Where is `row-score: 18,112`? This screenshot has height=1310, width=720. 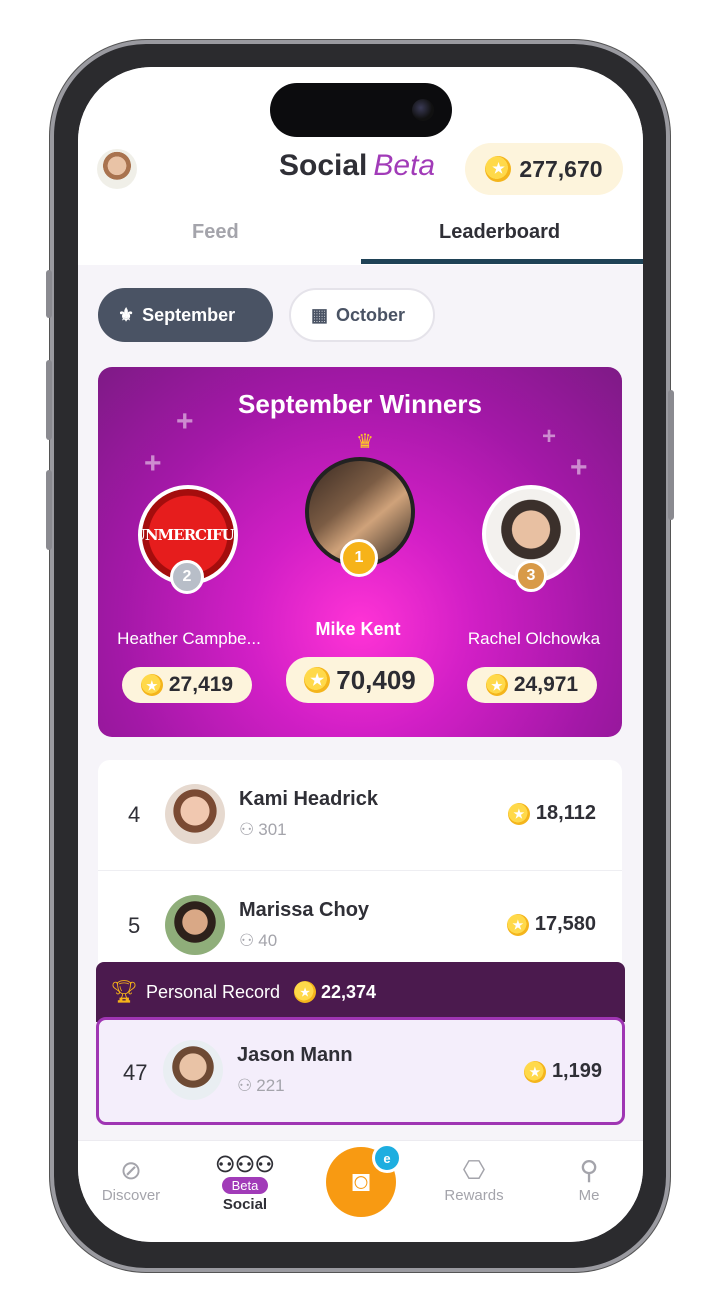 row-score: 18,112 is located at coordinates (551, 813).